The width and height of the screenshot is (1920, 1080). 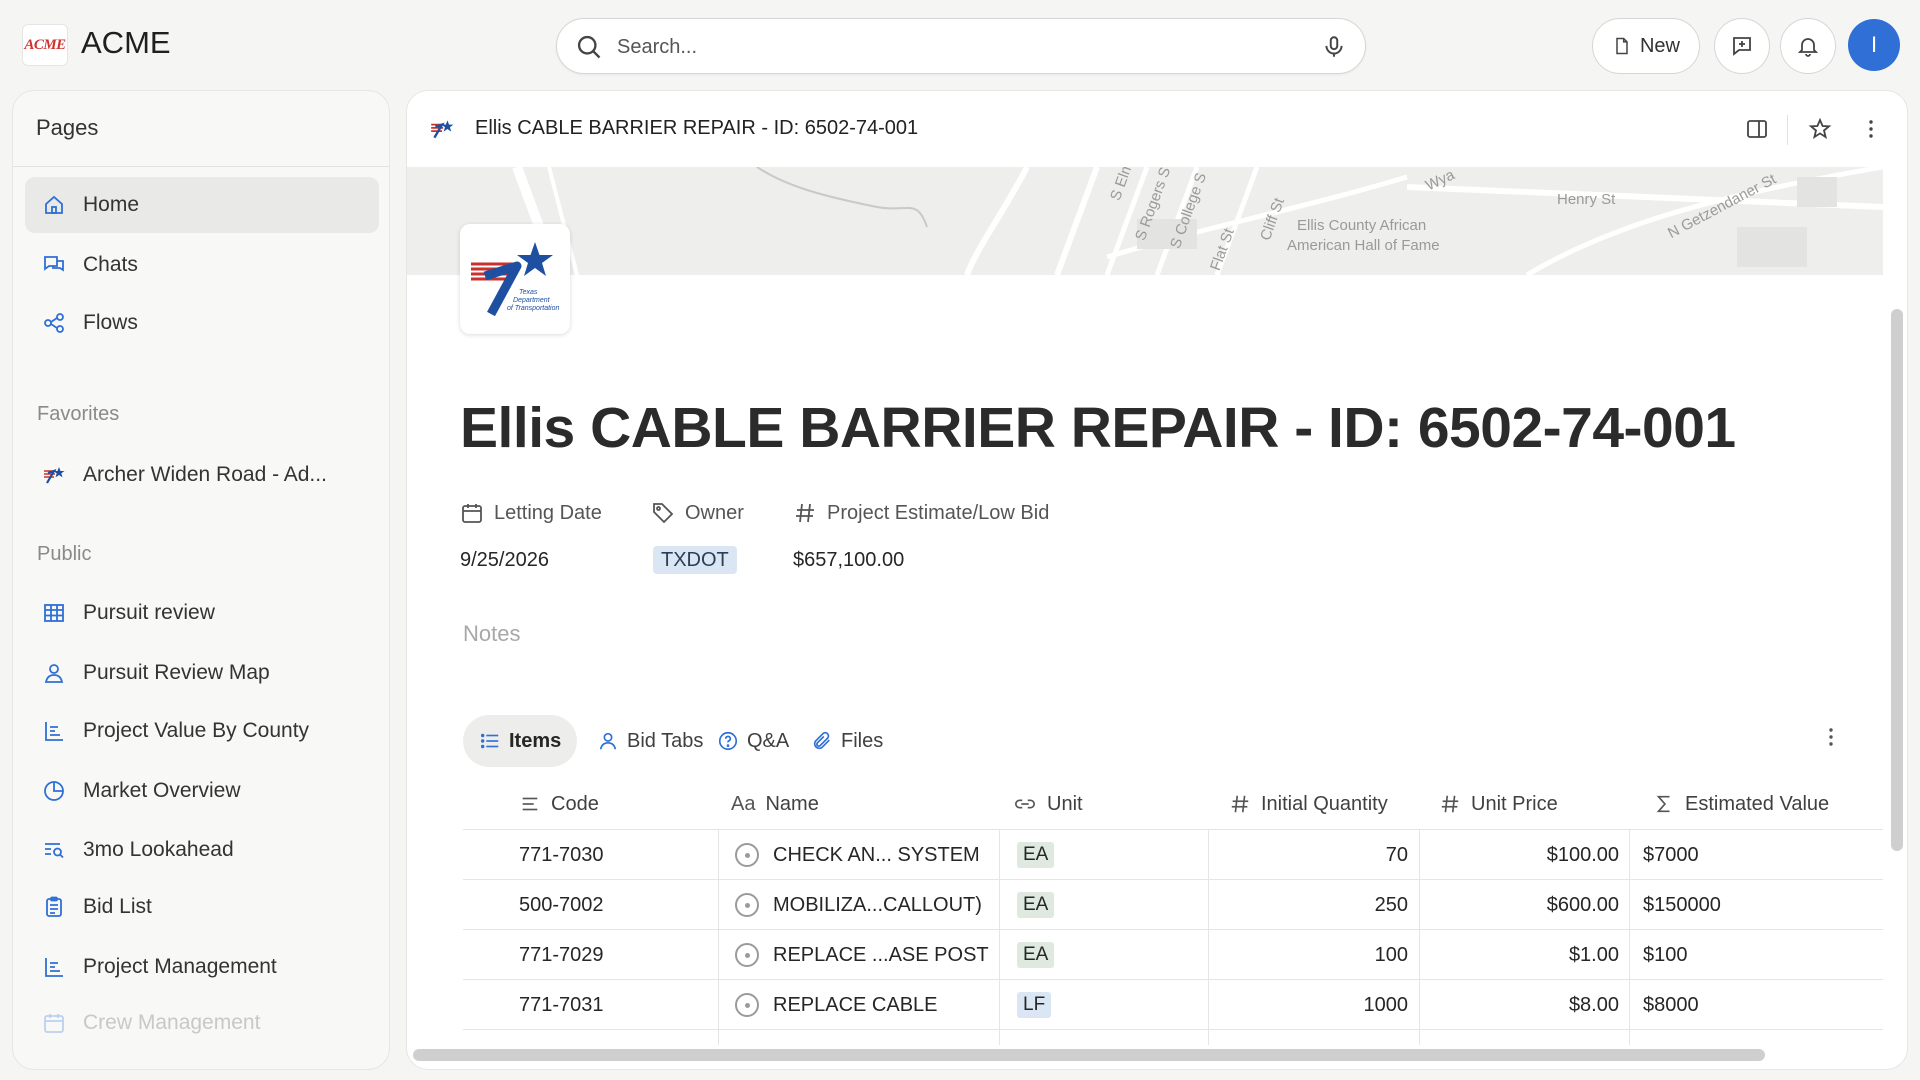 What do you see at coordinates (533, 308) in the screenshot?
I see `logo-text: of Transportation` at bounding box center [533, 308].